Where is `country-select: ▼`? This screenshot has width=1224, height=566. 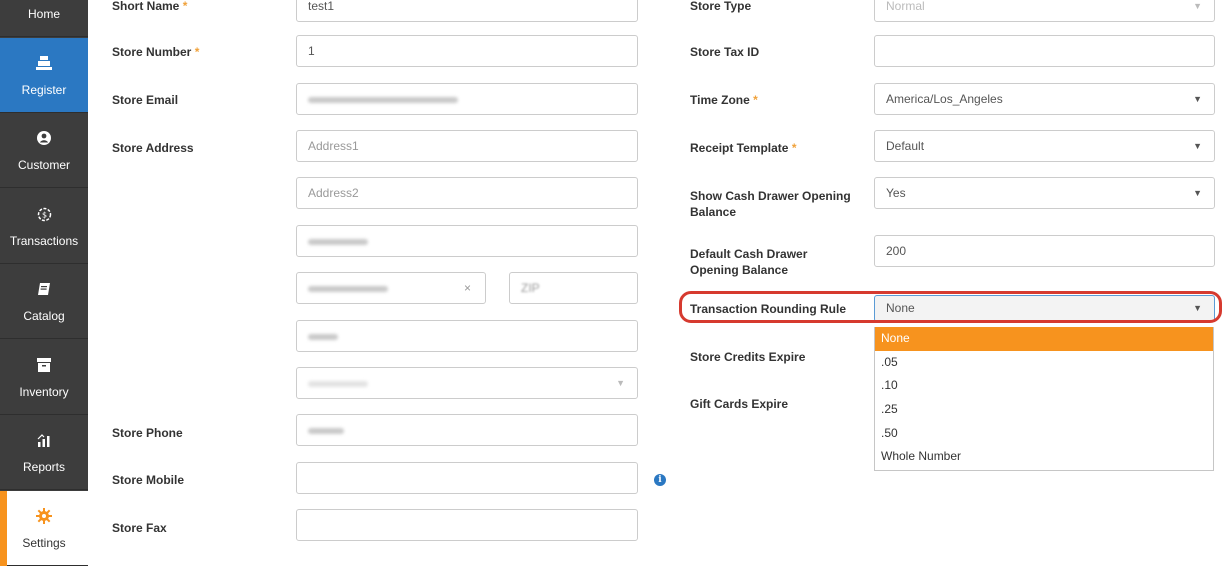 country-select: ▼ is located at coordinates (467, 383).